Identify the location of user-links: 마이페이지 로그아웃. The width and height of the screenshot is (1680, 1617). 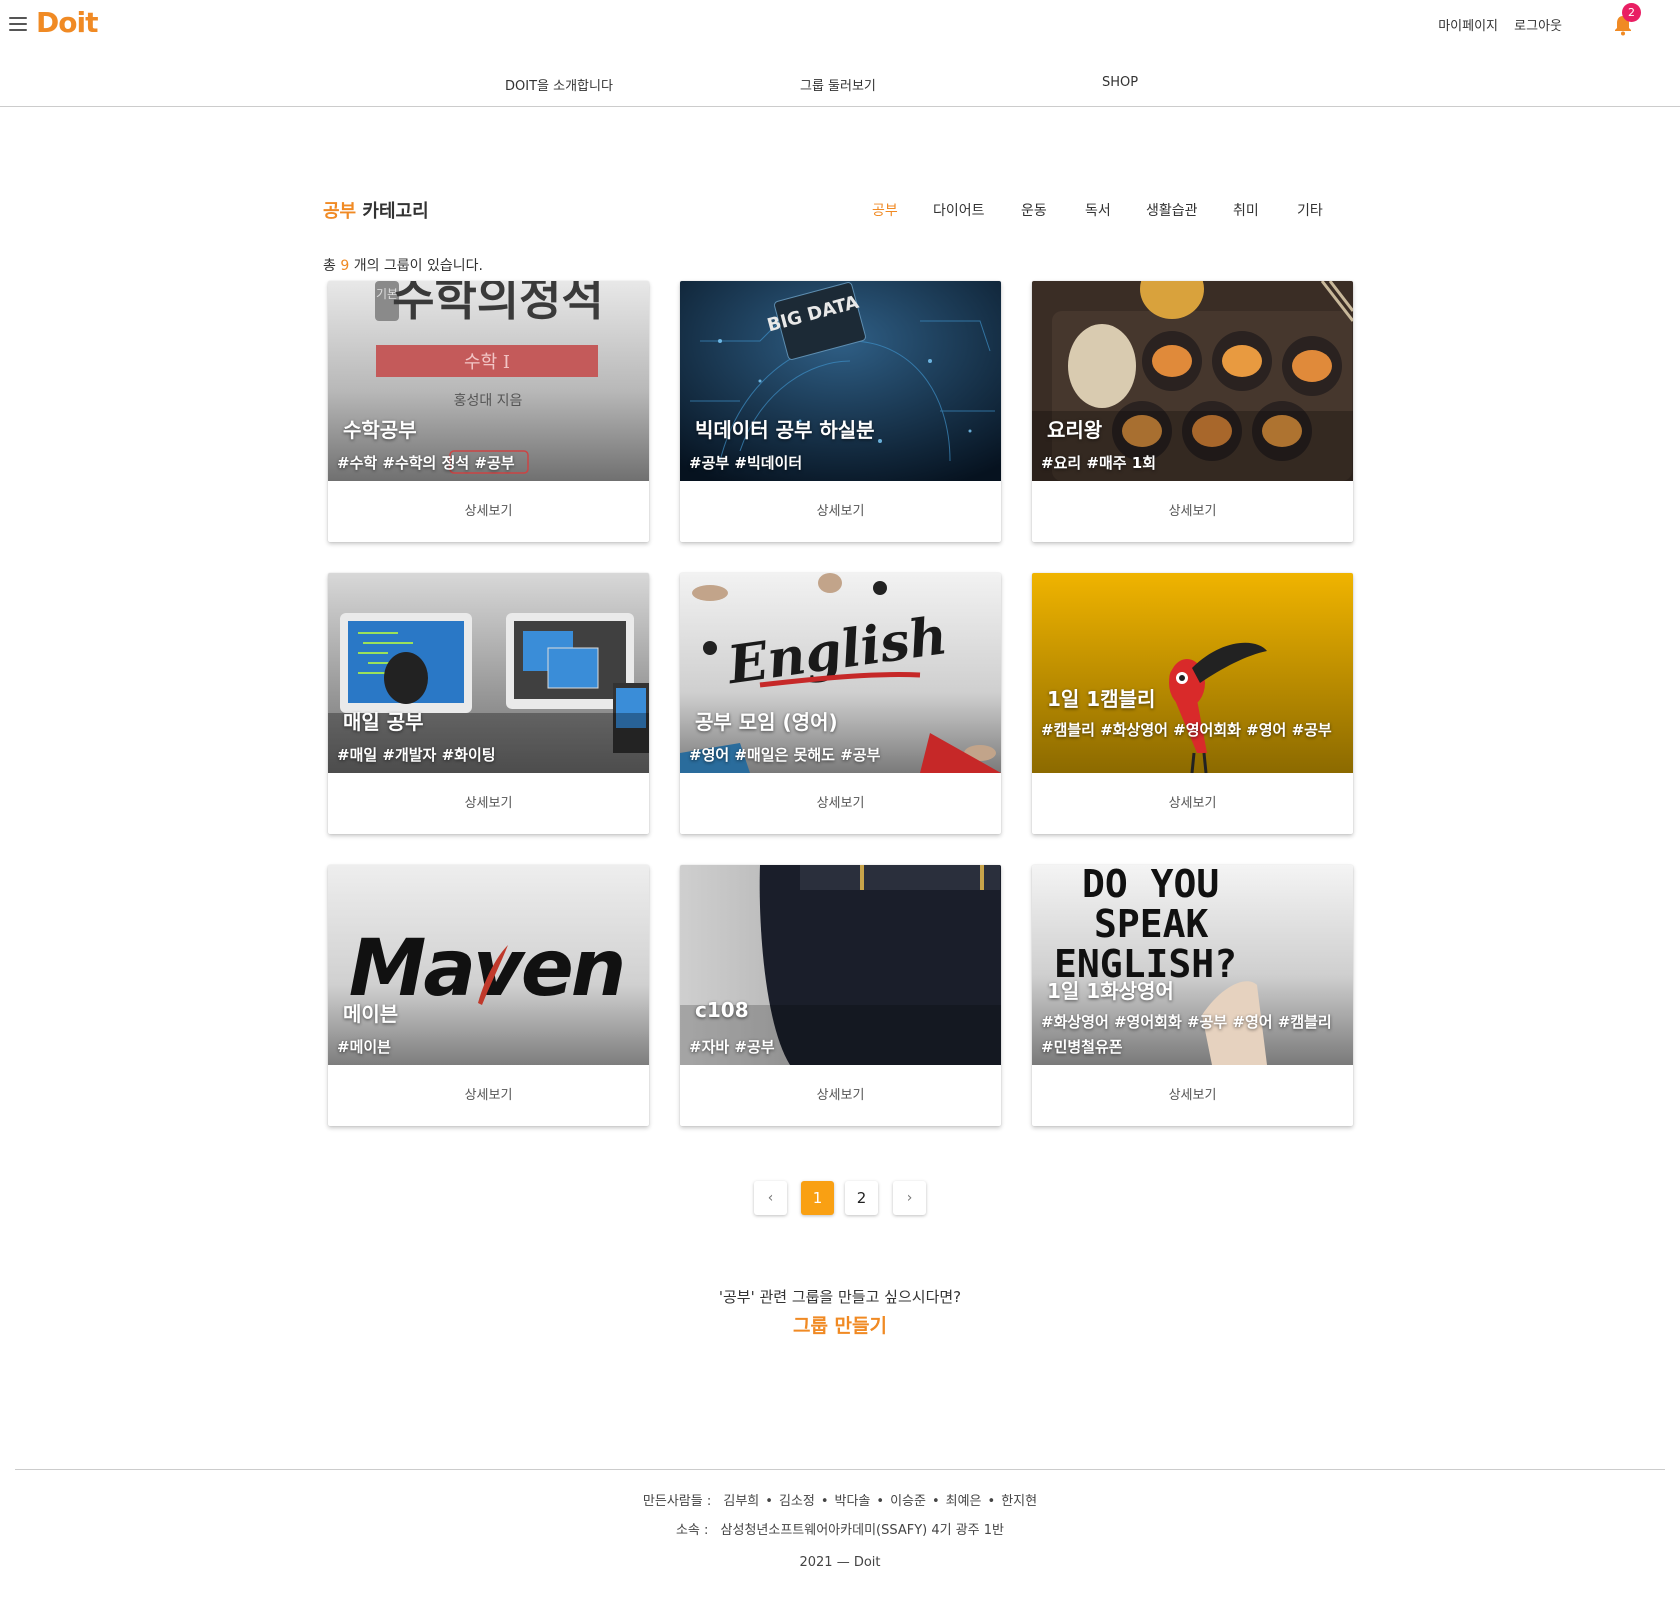
(1494, 24).